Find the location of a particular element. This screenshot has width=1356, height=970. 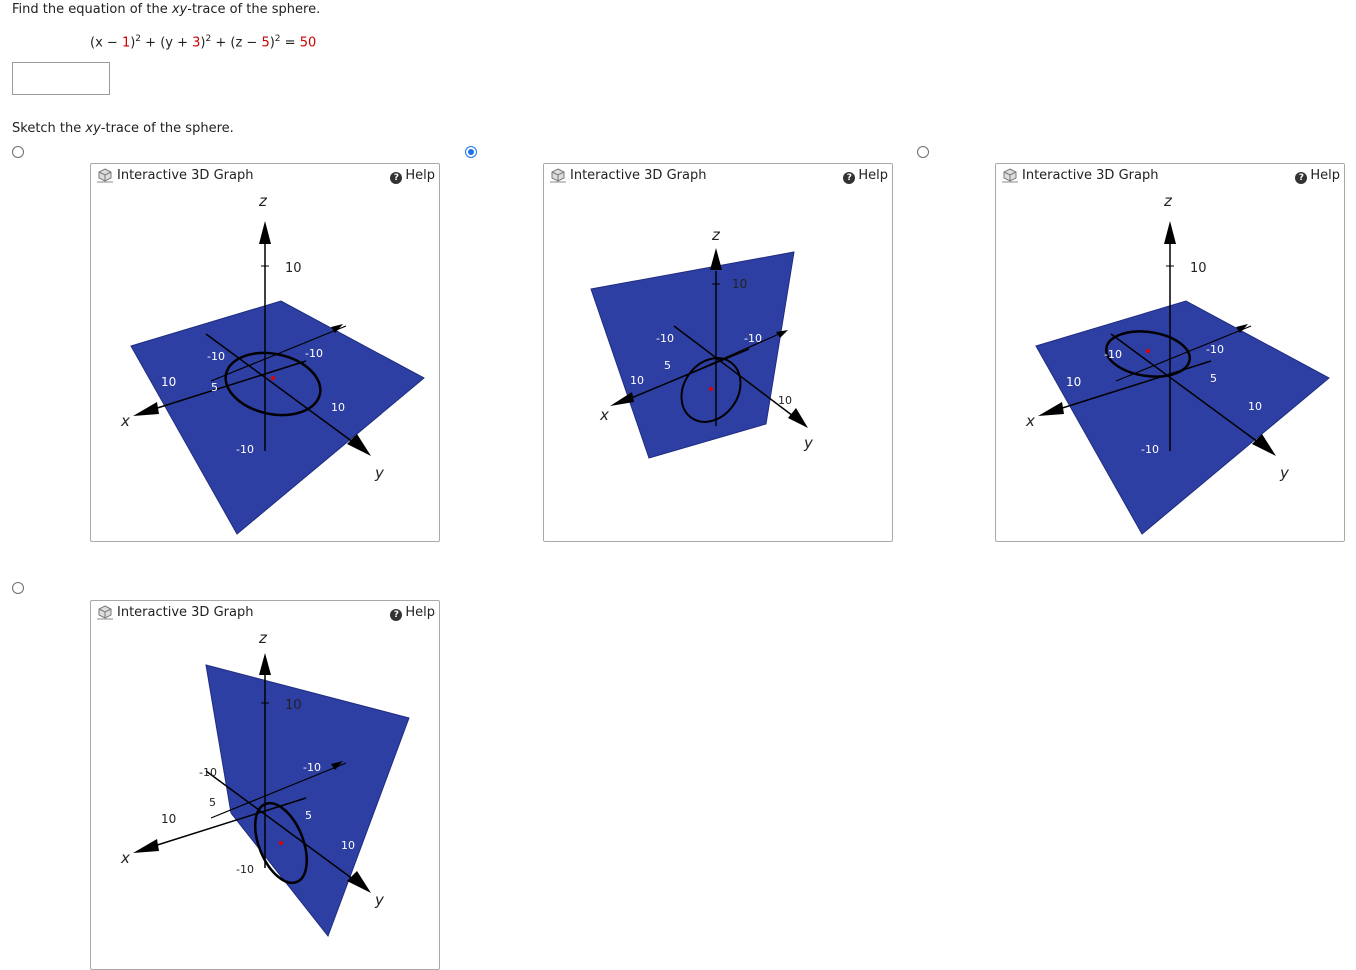

option-c-radio is located at coordinates (923, 152).